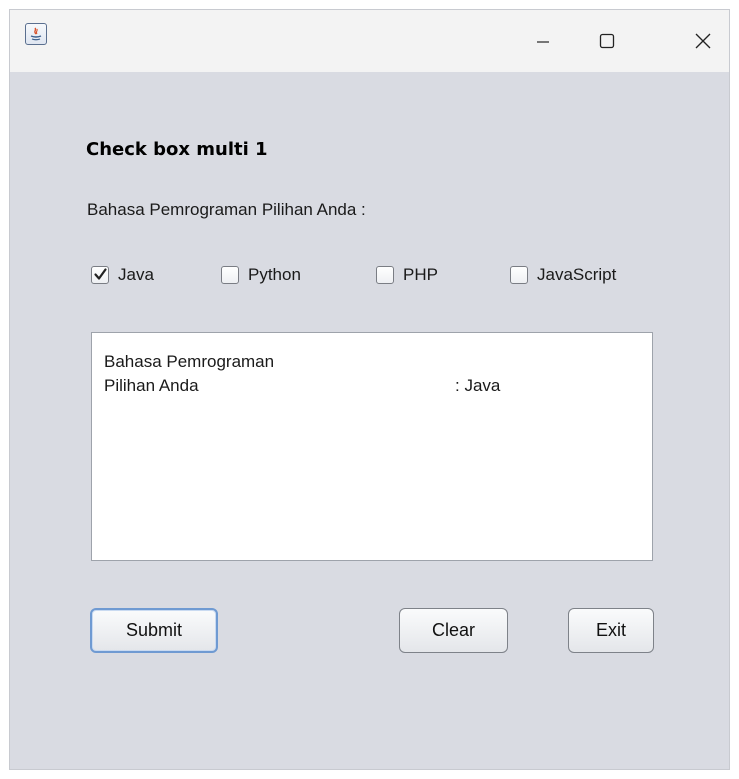 The width and height of the screenshot is (739, 779). I want to click on checkbox-label: Java, so click(136, 274).